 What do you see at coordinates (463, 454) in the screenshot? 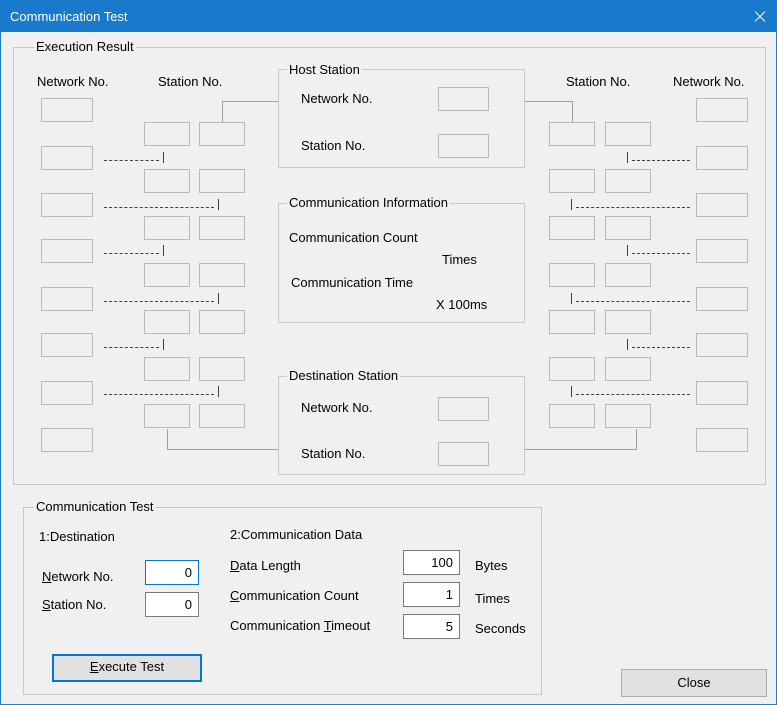
I see `destination-station-box` at bounding box center [463, 454].